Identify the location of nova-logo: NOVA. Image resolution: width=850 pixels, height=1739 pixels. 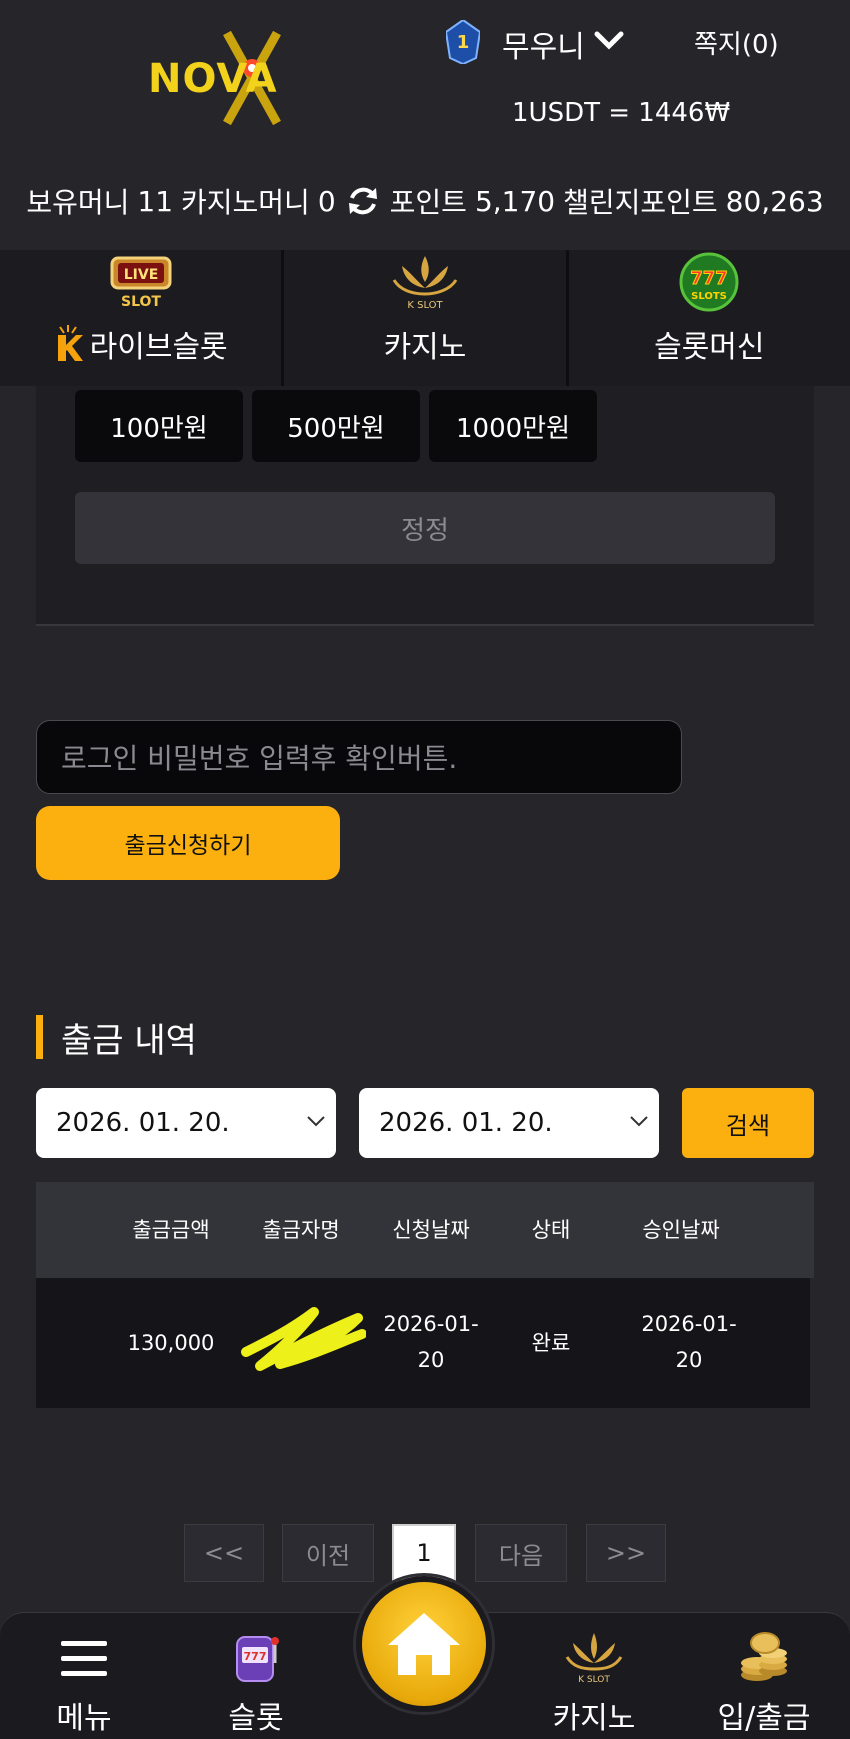
(235, 78).